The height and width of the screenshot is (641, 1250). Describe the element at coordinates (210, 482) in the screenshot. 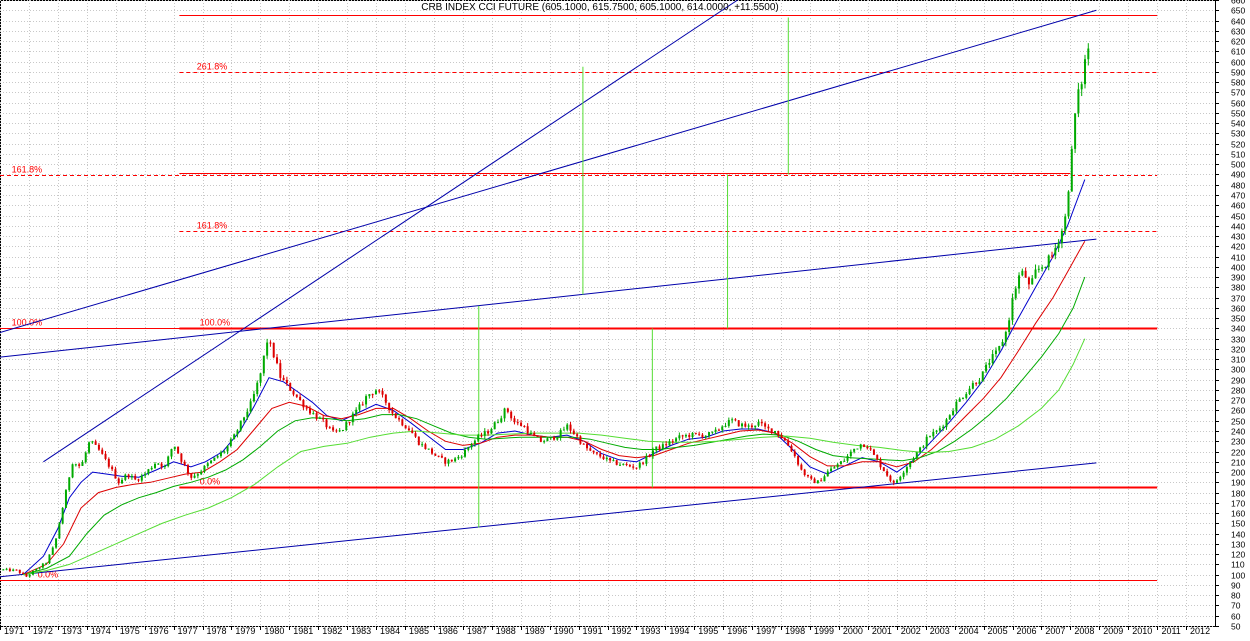

I see `level-label: 0.0%` at that location.